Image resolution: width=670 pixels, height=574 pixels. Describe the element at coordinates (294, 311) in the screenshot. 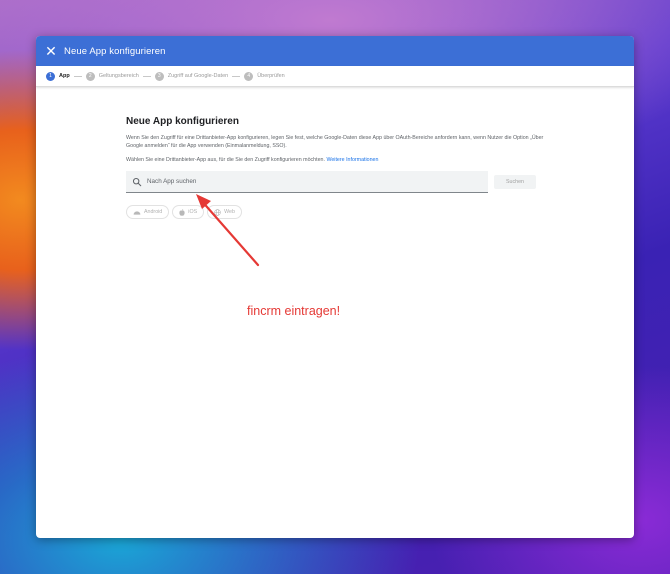

I see `annotation-text: fincrm eintragen!` at that location.